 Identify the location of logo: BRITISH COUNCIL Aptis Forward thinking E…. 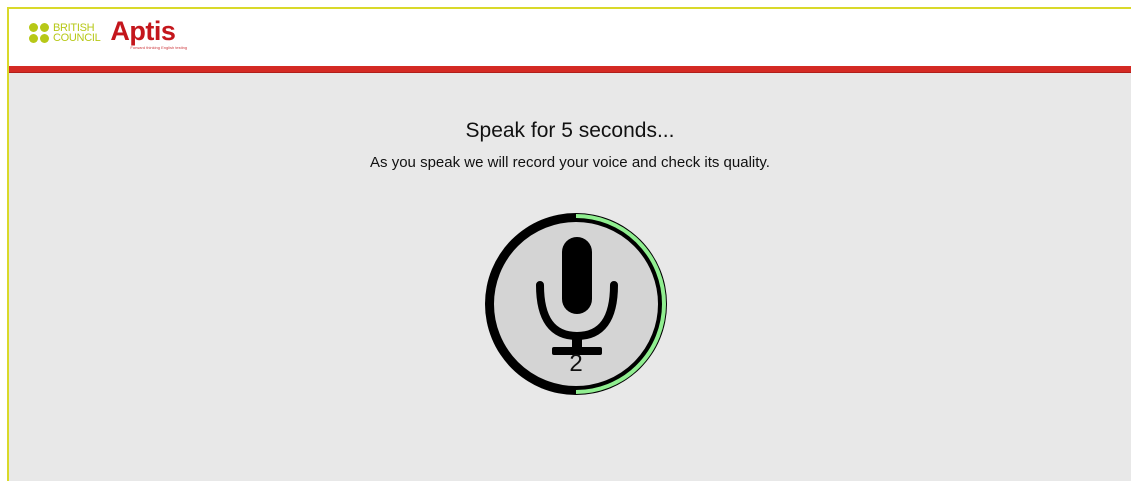
(108, 37).